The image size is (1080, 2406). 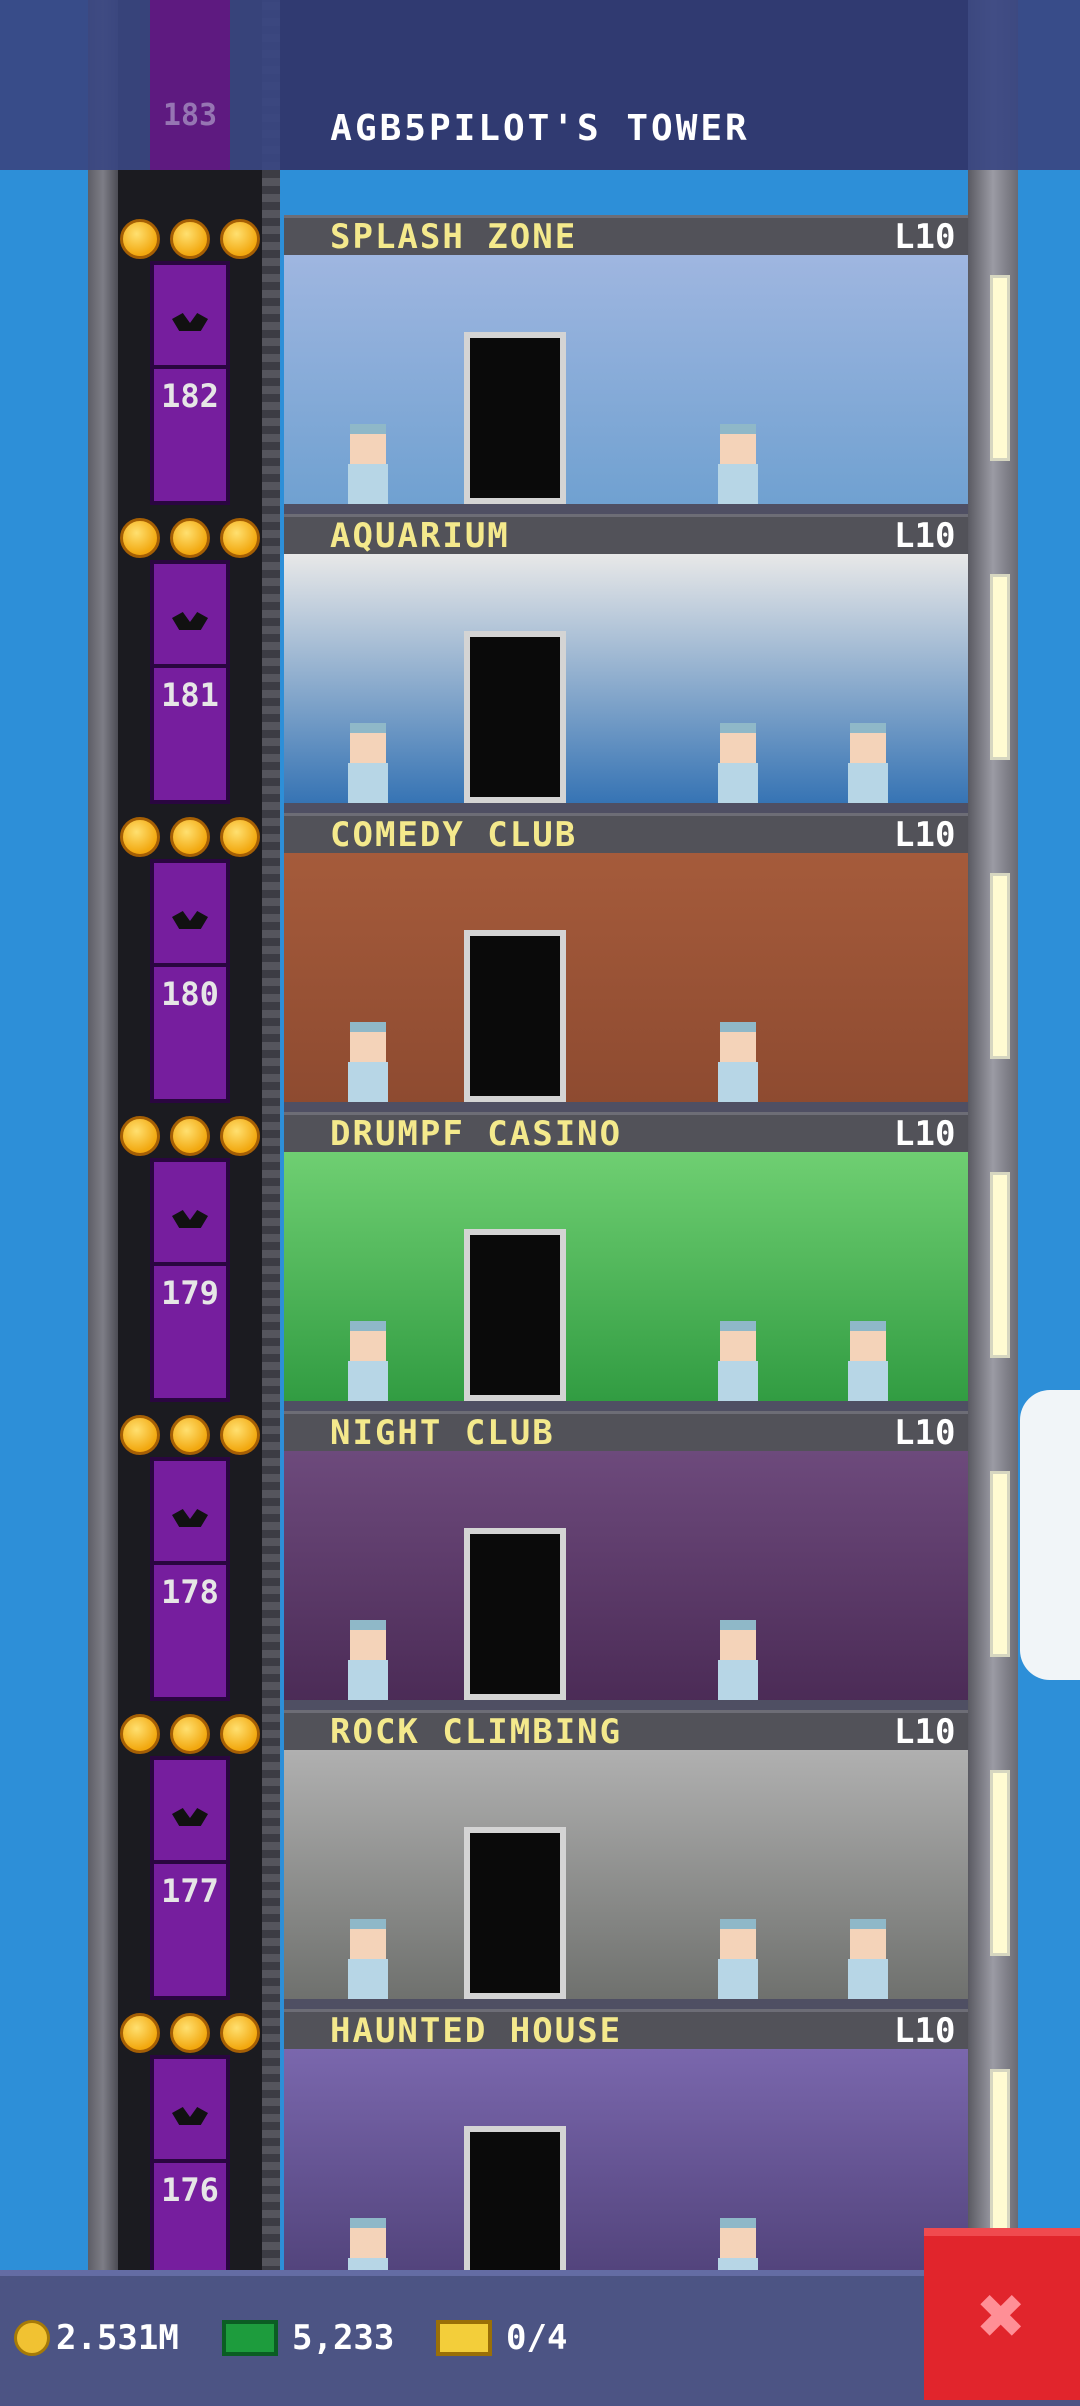 What do you see at coordinates (190, 1293) in the screenshot?
I see `floor-number: 179` at bounding box center [190, 1293].